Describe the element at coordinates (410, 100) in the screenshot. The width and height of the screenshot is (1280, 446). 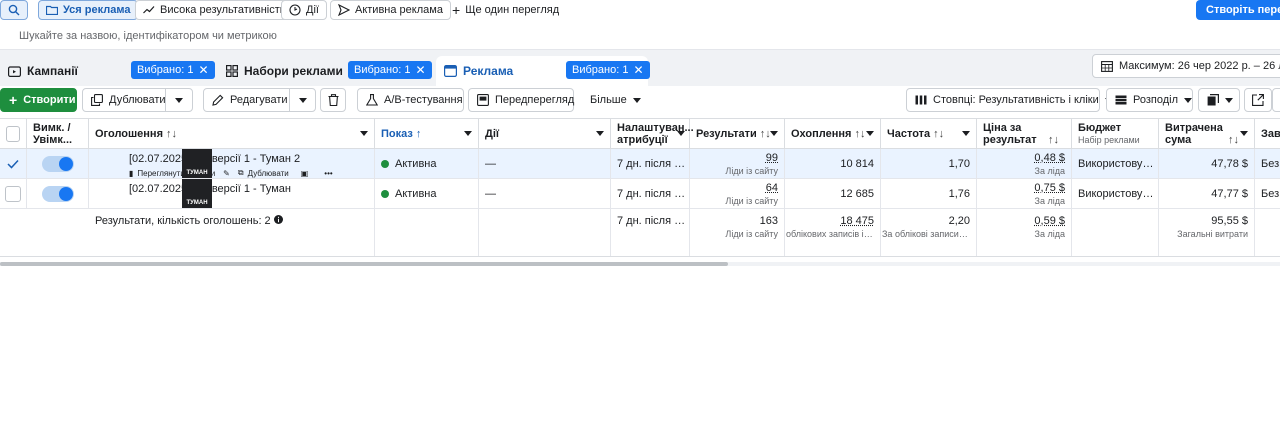
I see `ab-test-button: A/B-тестування` at that location.